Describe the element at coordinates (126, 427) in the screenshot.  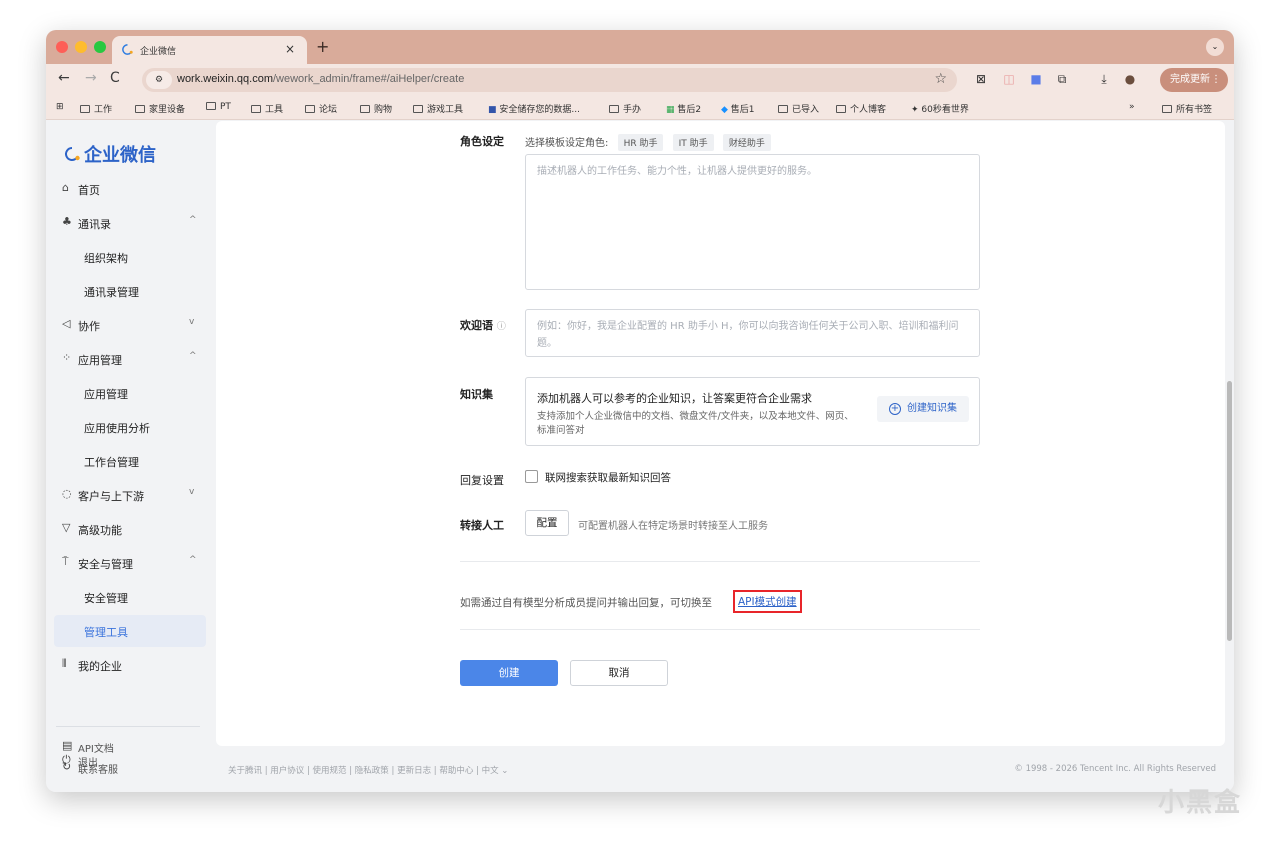
I see `sidebar-item-app-usage-analysis: 应用使用分析` at that location.